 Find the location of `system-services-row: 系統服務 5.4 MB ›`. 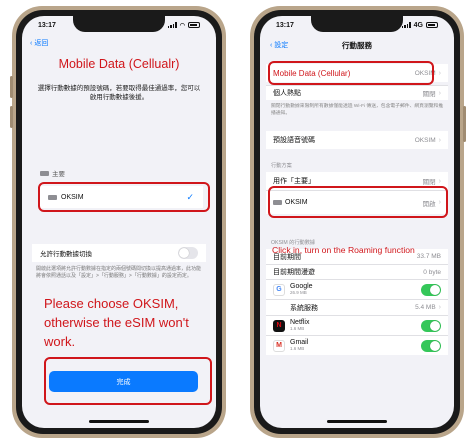

system-services-row: 系統服務 5.4 MB › is located at coordinates (357, 307).